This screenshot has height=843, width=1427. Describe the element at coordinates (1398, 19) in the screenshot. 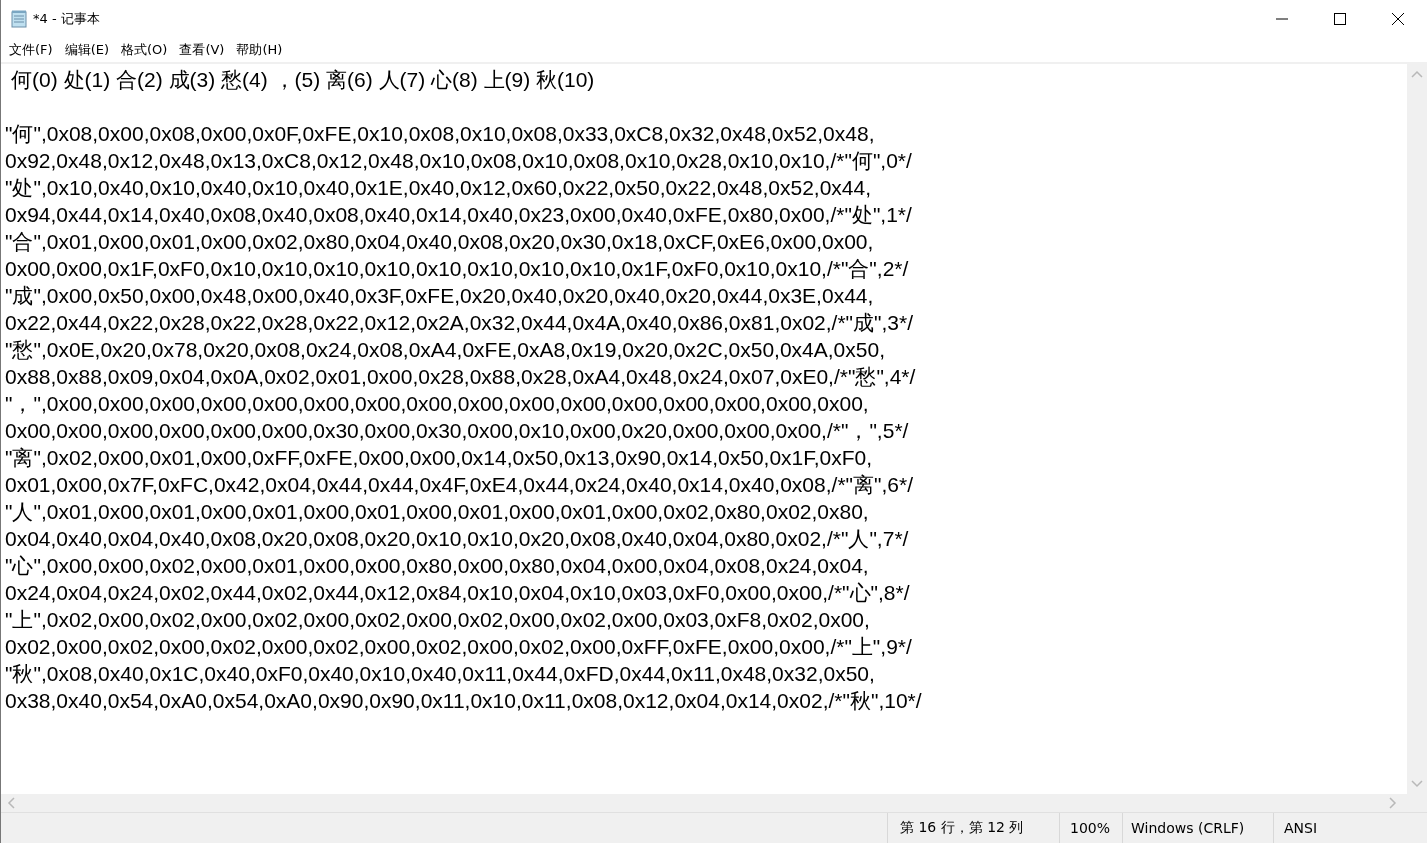

I see `close-icon` at that location.